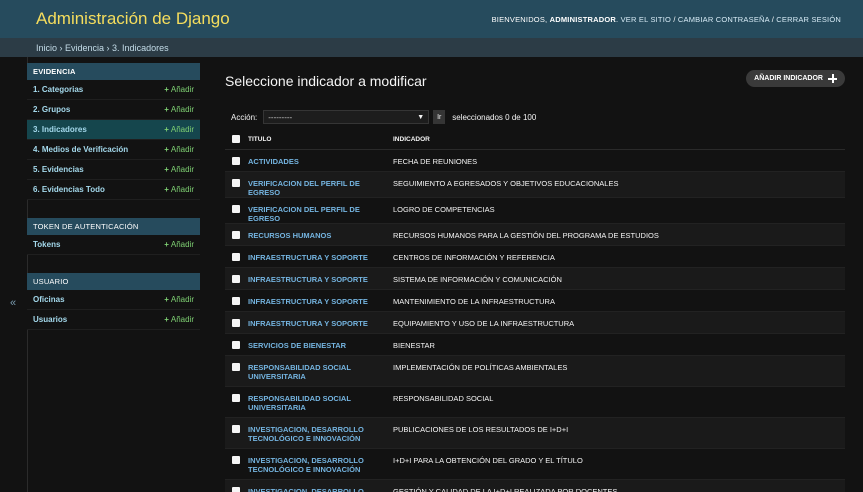 Image resolution: width=863 pixels, height=492 pixels. Describe the element at coordinates (808, 19) in the screenshot. I see `logout-link: CERRAR SESIÓN` at that location.